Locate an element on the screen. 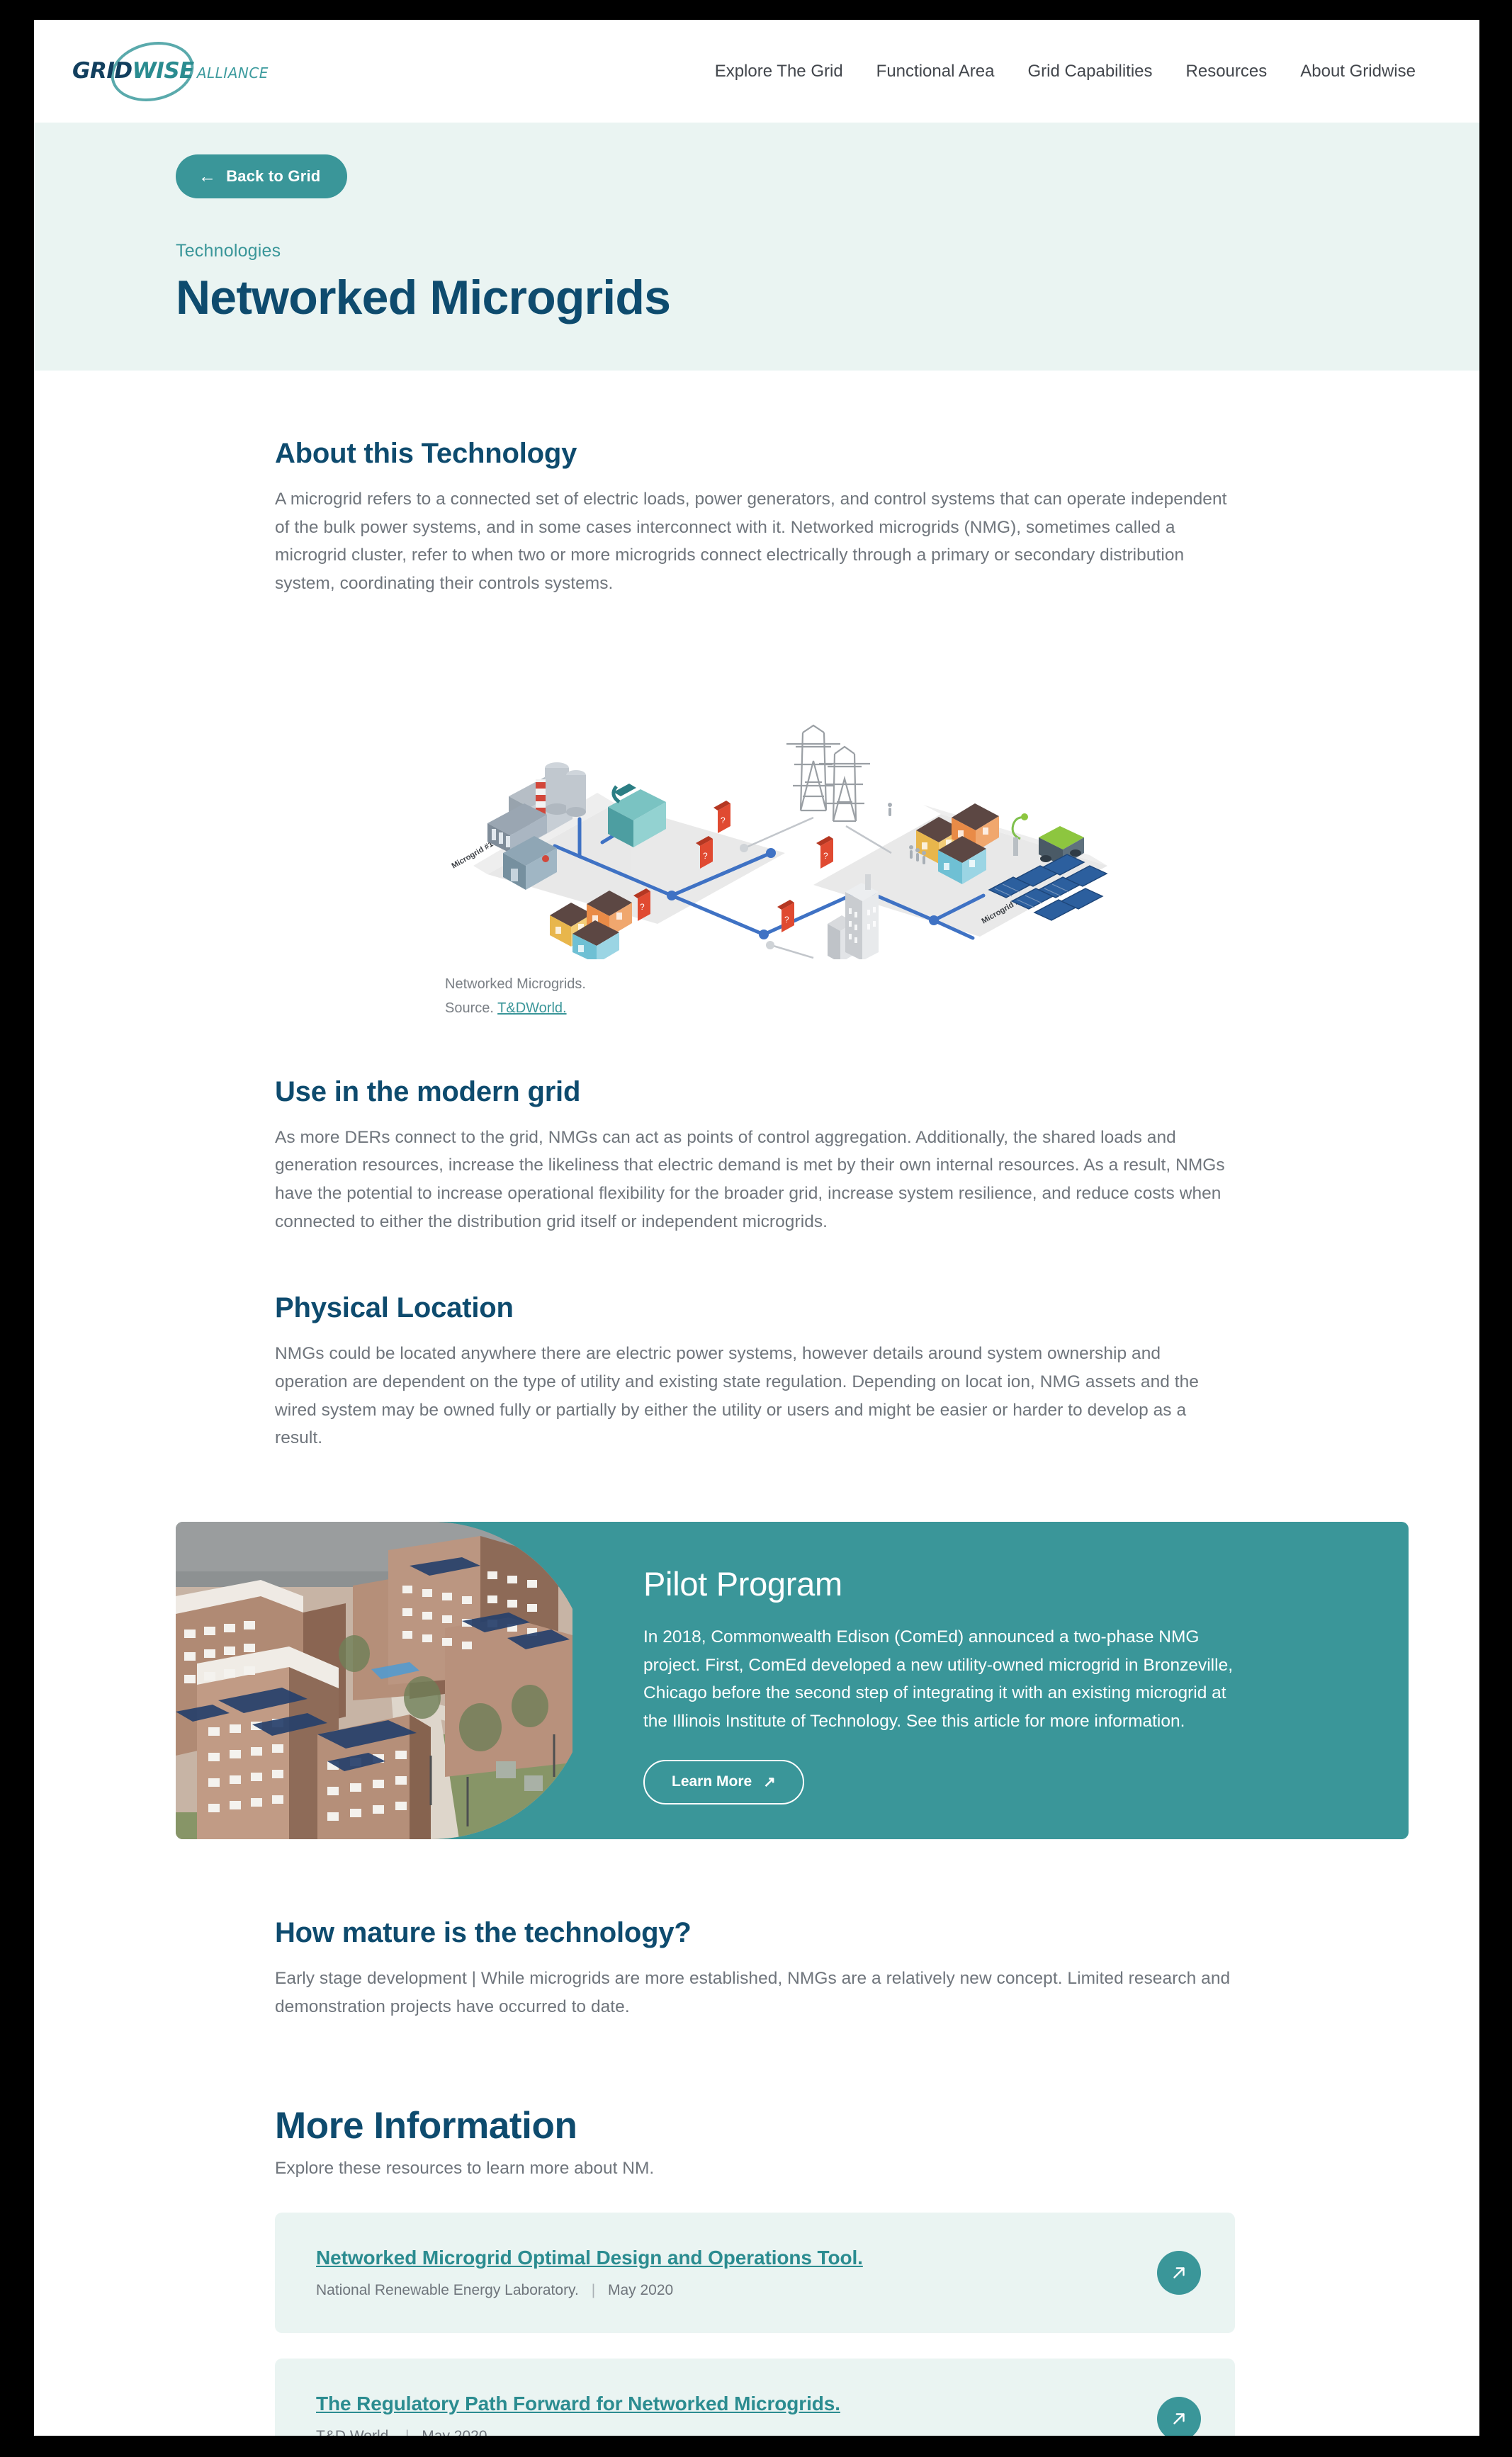 This screenshot has width=1512, height=2457. figure-source-label: Source. is located at coordinates (469, 1009).